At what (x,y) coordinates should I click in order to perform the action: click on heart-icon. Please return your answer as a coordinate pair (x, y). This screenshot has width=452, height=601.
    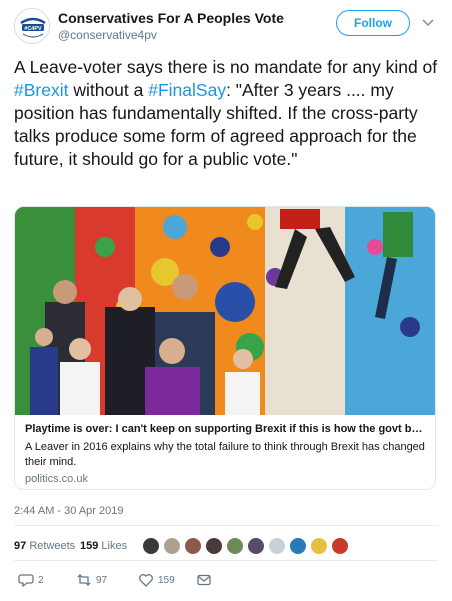
    Looking at the image, I should click on (146, 580).